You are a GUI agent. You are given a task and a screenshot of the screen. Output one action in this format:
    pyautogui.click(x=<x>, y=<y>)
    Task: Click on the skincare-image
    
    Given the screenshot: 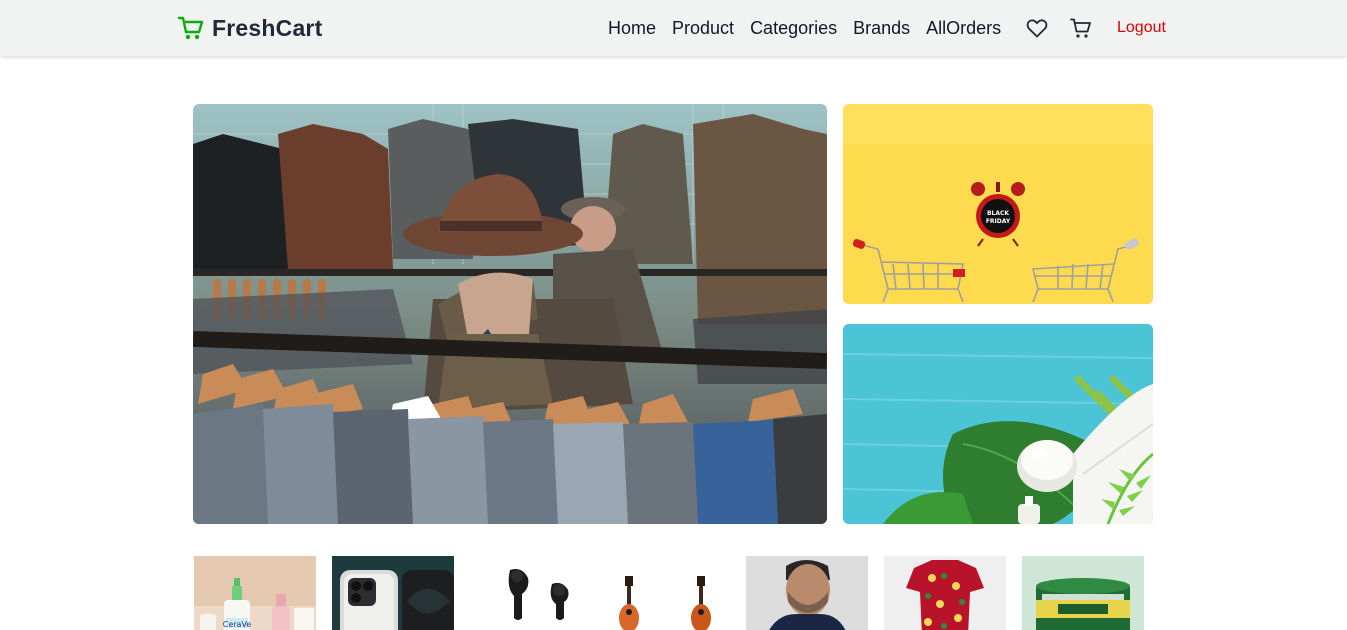 What is the action you would take?
    pyautogui.click(x=998, y=424)
    